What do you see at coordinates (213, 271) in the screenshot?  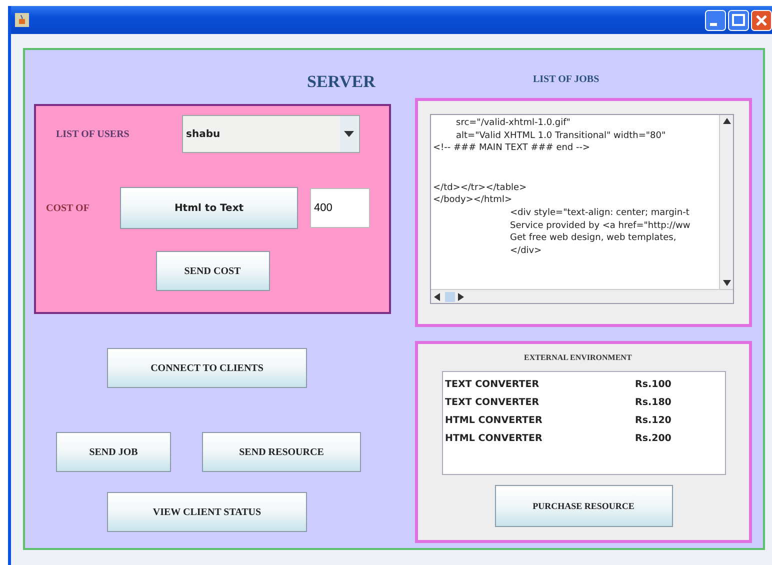 I see `send-cost-button: SEND COST` at bounding box center [213, 271].